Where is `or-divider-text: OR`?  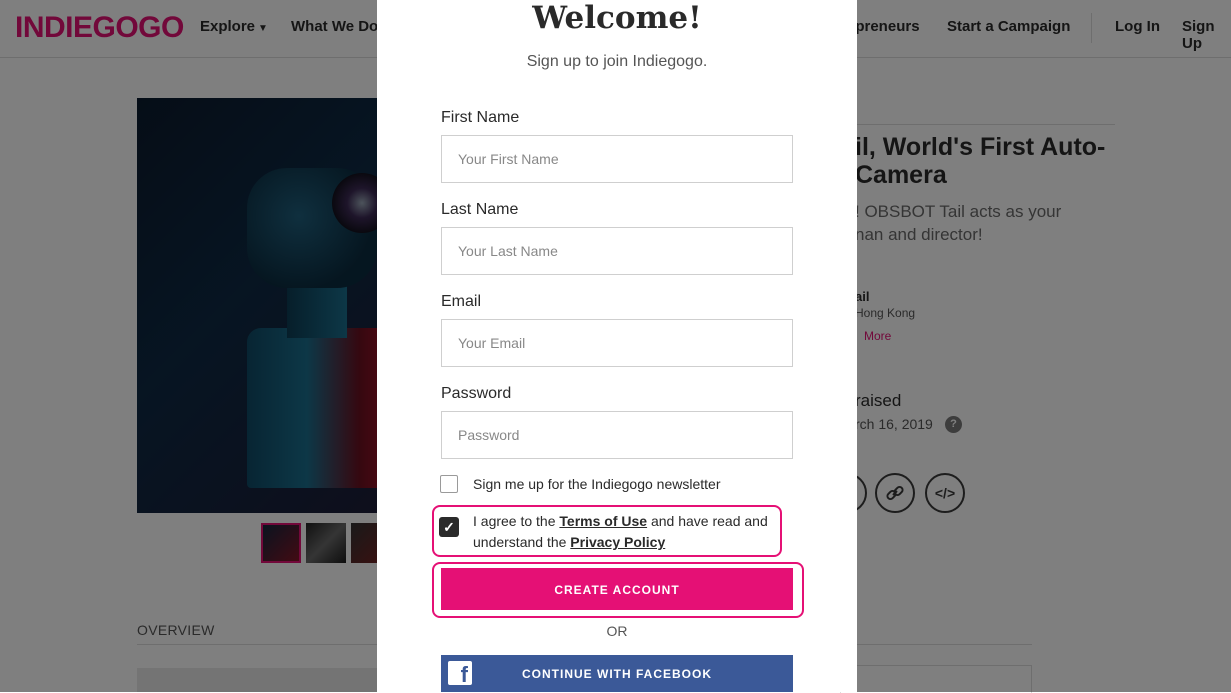 or-divider-text: OR is located at coordinates (617, 631).